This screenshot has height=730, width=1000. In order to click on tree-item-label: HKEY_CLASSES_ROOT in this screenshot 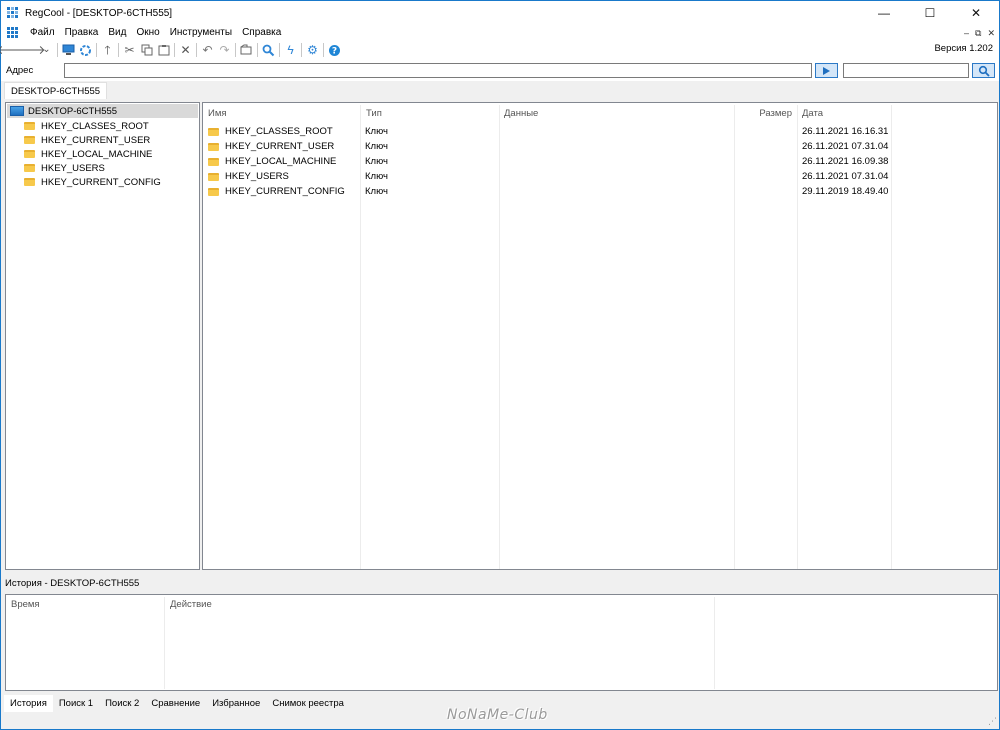, I will do `click(95, 126)`.